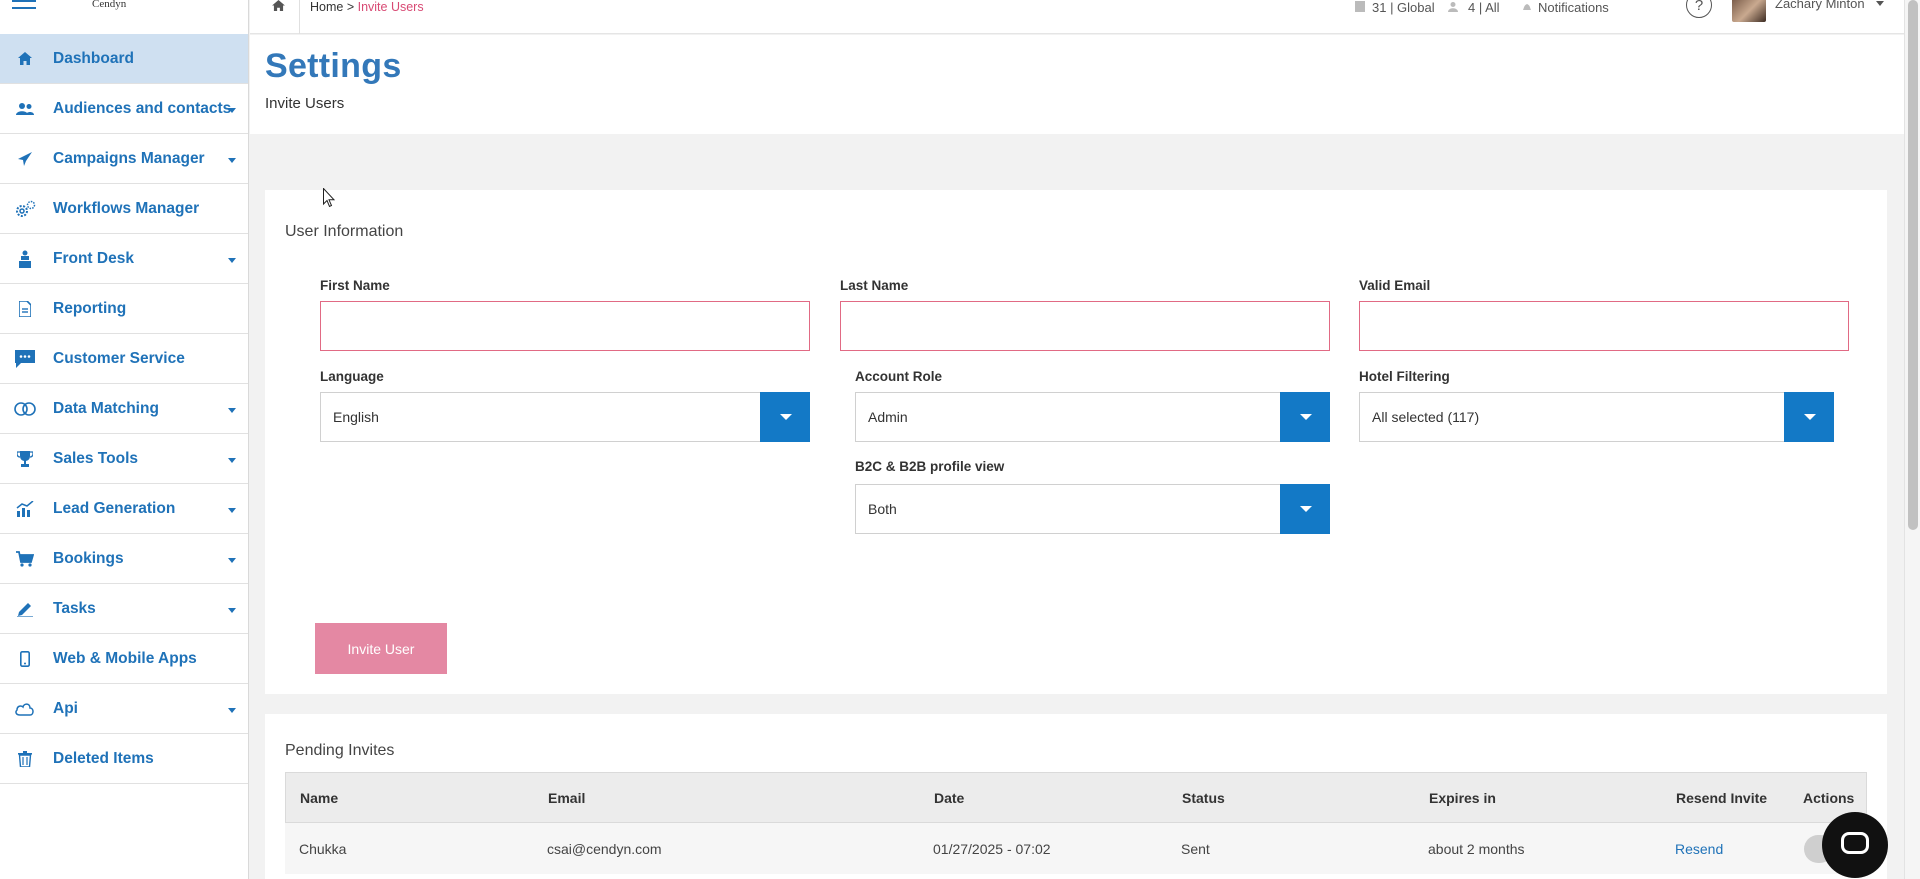  Describe the element at coordinates (352, 376) in the screenshot. I see `language-label: Language` at that location.